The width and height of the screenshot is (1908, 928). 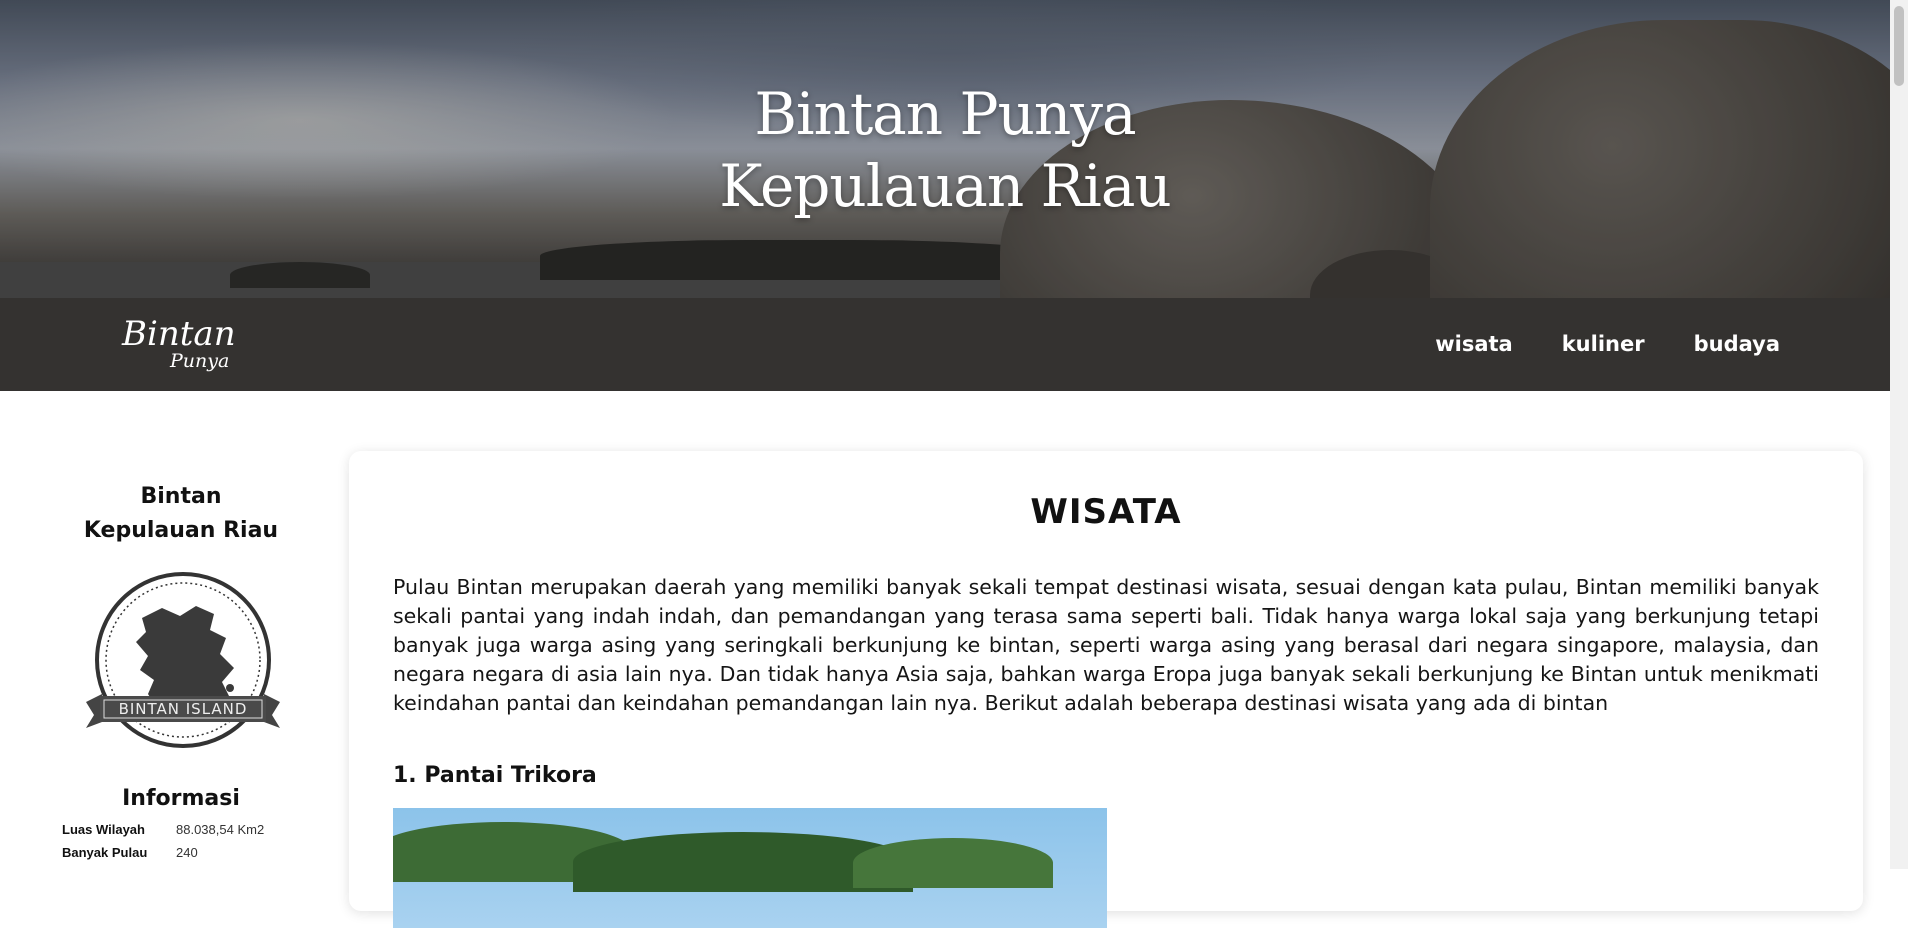 What do you see at coordinates (183, 660) in the screenshot?
I see `bintan-island-badge-image: BINTAN ISLAND` at bounding box center [183, 660].